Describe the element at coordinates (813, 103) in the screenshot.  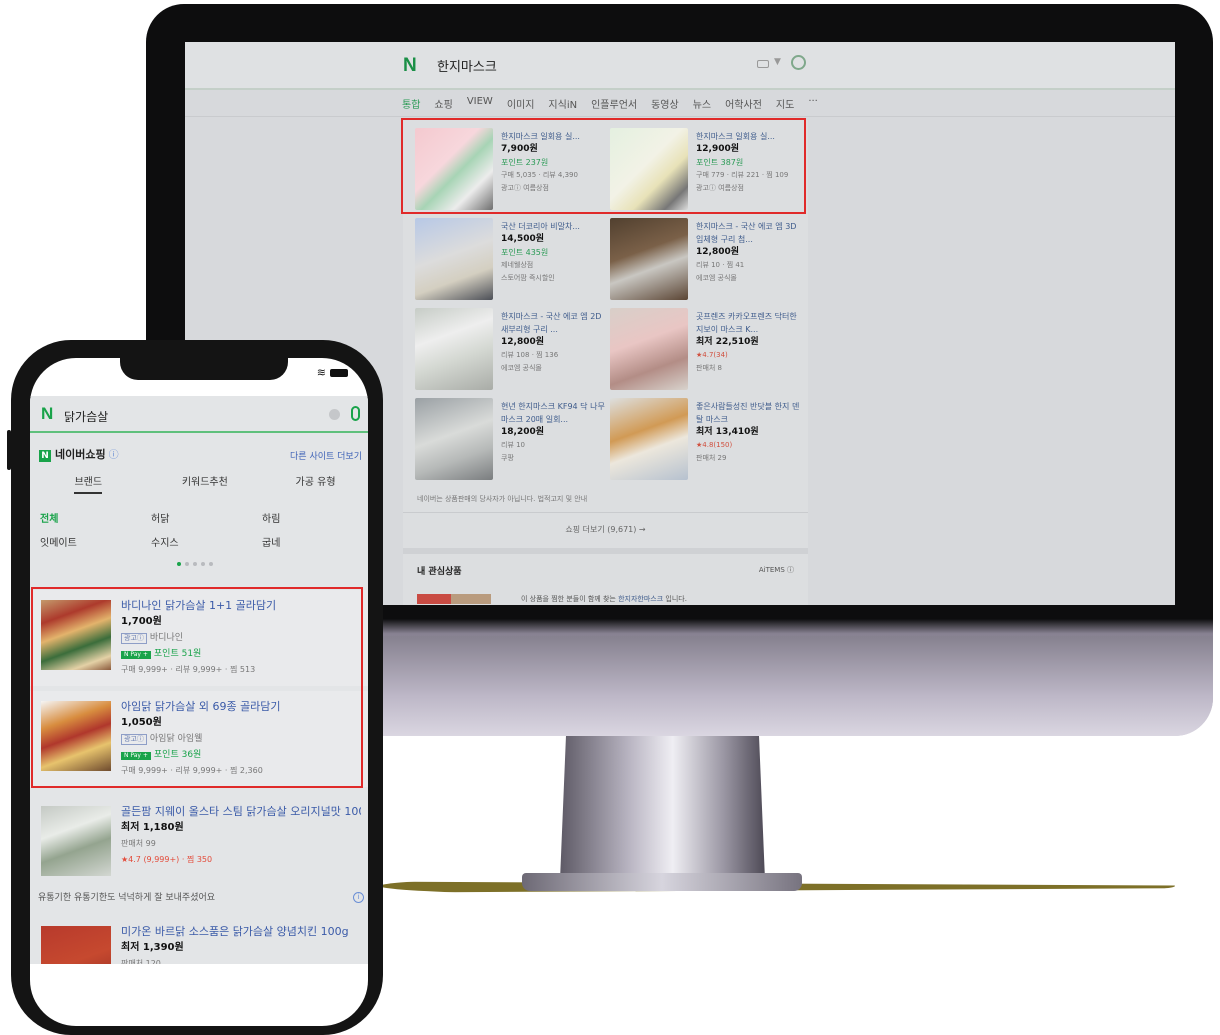
I see `tab-more: ···` at that location.